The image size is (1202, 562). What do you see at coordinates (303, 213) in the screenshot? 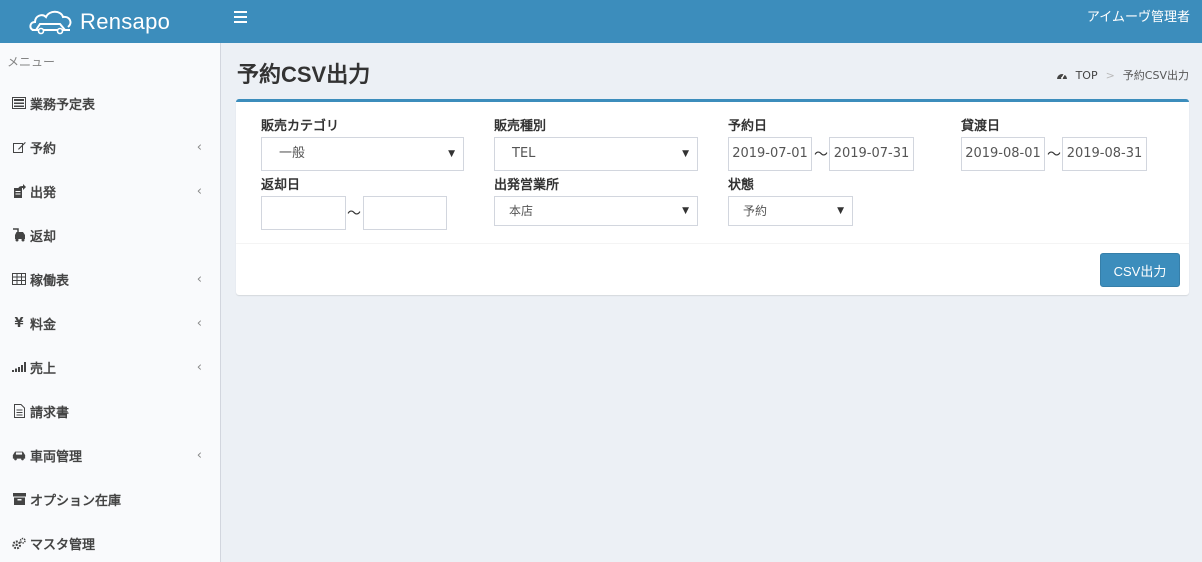
I see `return-date-from-input` at bounding box center [303, 213].